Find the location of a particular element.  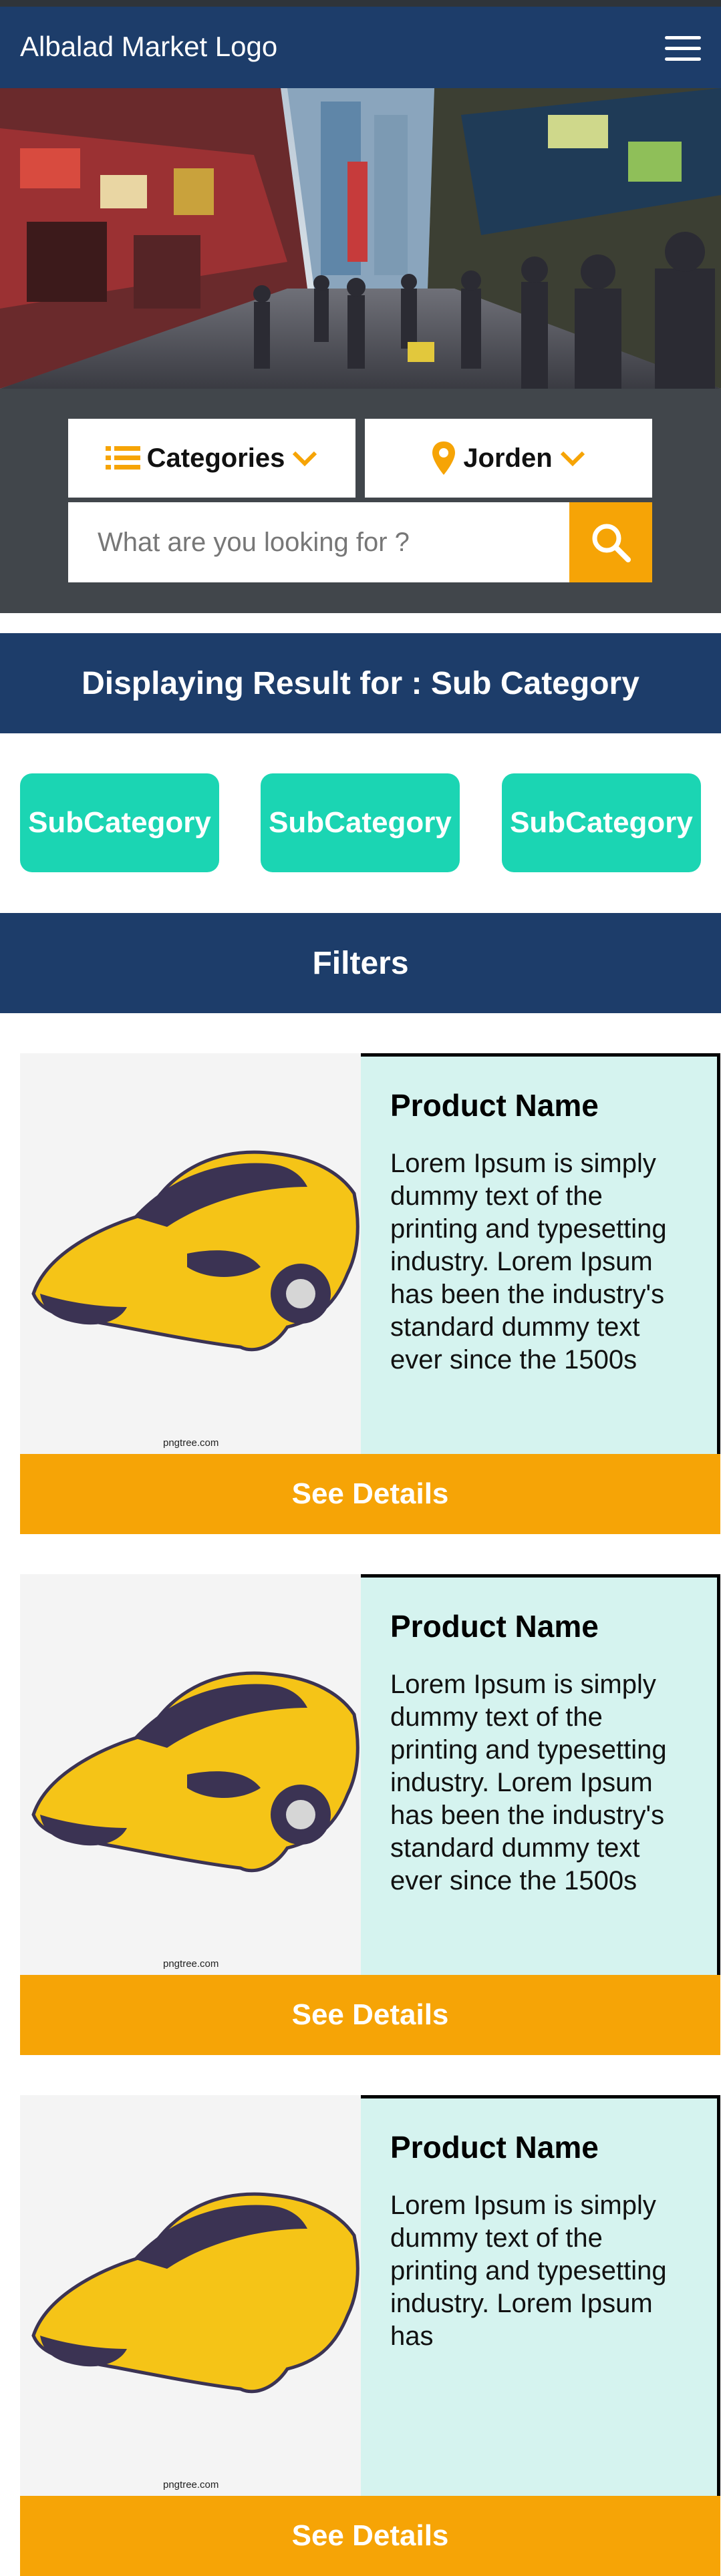

location-label: Jorden is located at coordinates (508, 458).